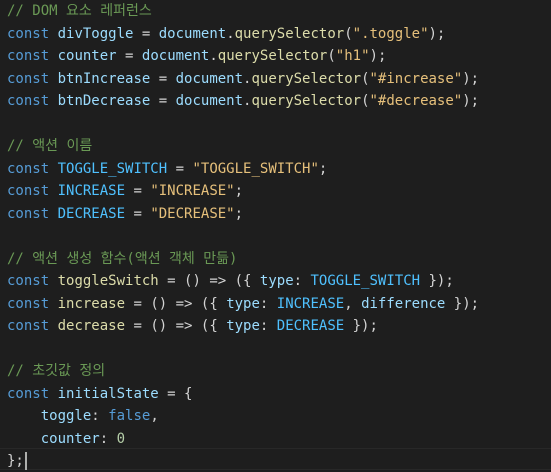 Image resolution: width=551 pixels, height=472 pixels. Describe the element at coordinates (70, 438) in the screenshot. I see `code-token-property: counter` at that location.